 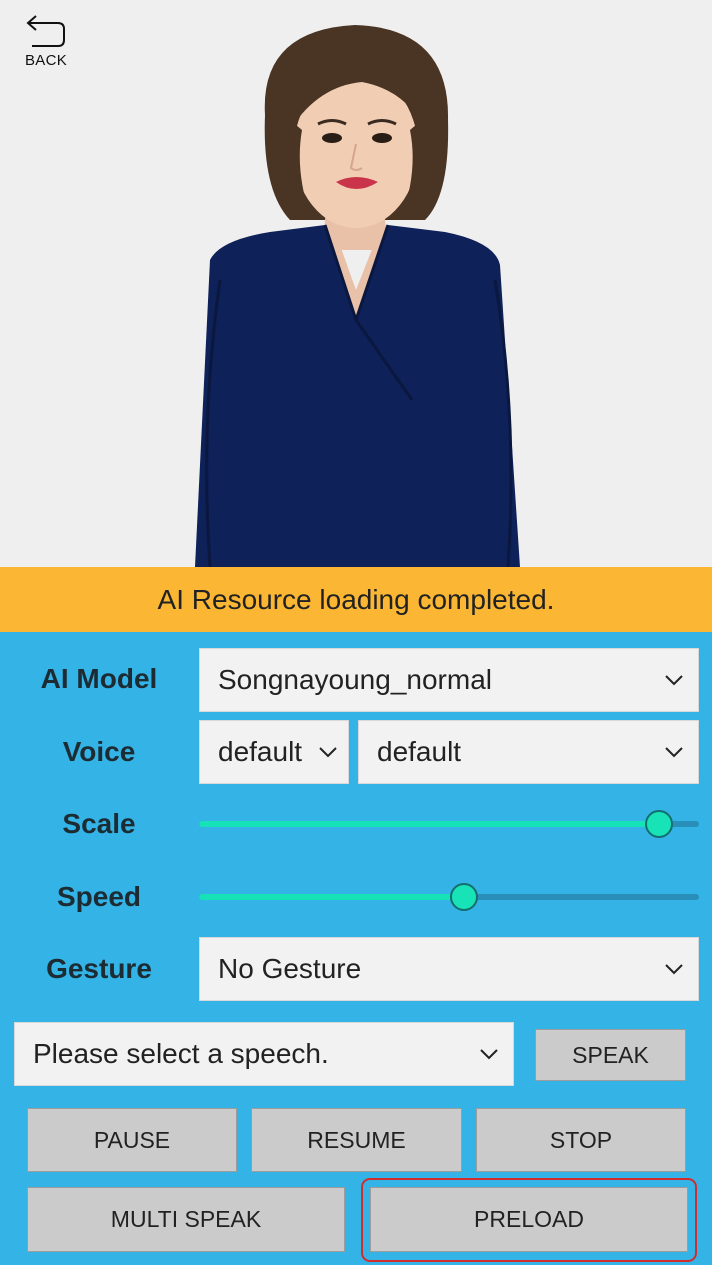 I want to click on ai-model-value: Songnayoung_normal, so click(x=355, y=679).